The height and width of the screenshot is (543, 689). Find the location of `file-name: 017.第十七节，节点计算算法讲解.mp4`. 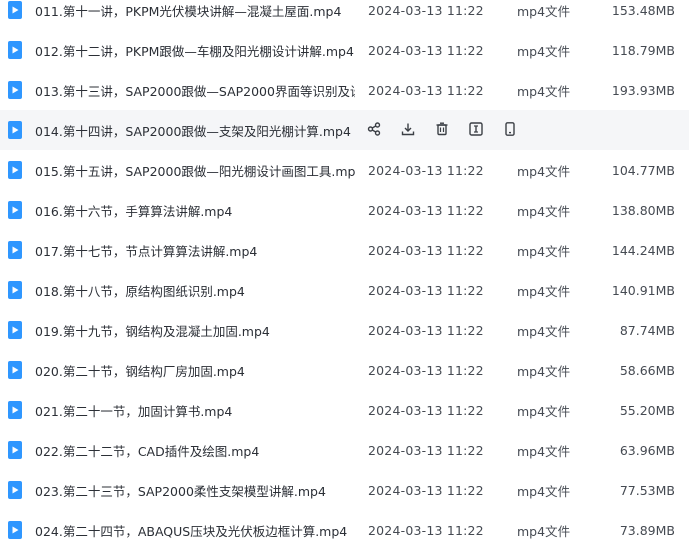

file-name: 017.第十七节，节点计算算法讲解.mp4 is located at coordinates (195, 250).